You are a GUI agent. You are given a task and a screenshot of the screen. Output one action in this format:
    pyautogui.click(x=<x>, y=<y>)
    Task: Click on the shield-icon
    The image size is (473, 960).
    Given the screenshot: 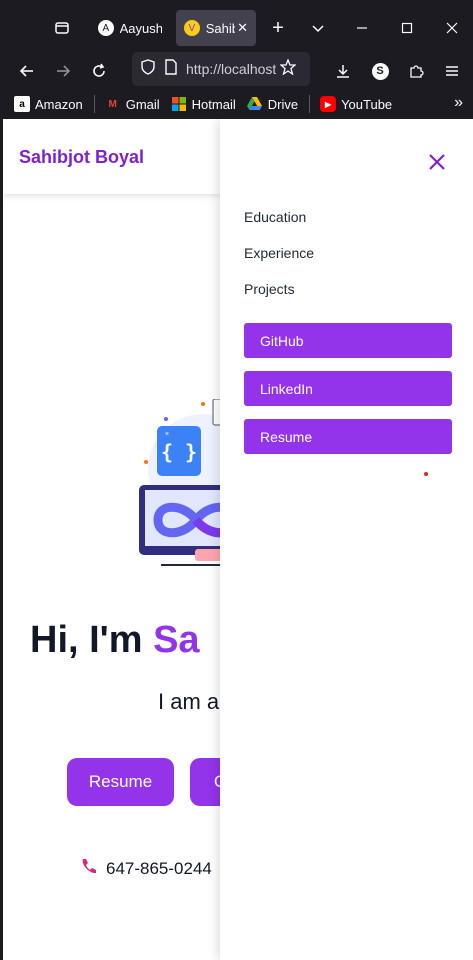 What is the action you would take?
    pyautogui.click(x=148, y=69)
    